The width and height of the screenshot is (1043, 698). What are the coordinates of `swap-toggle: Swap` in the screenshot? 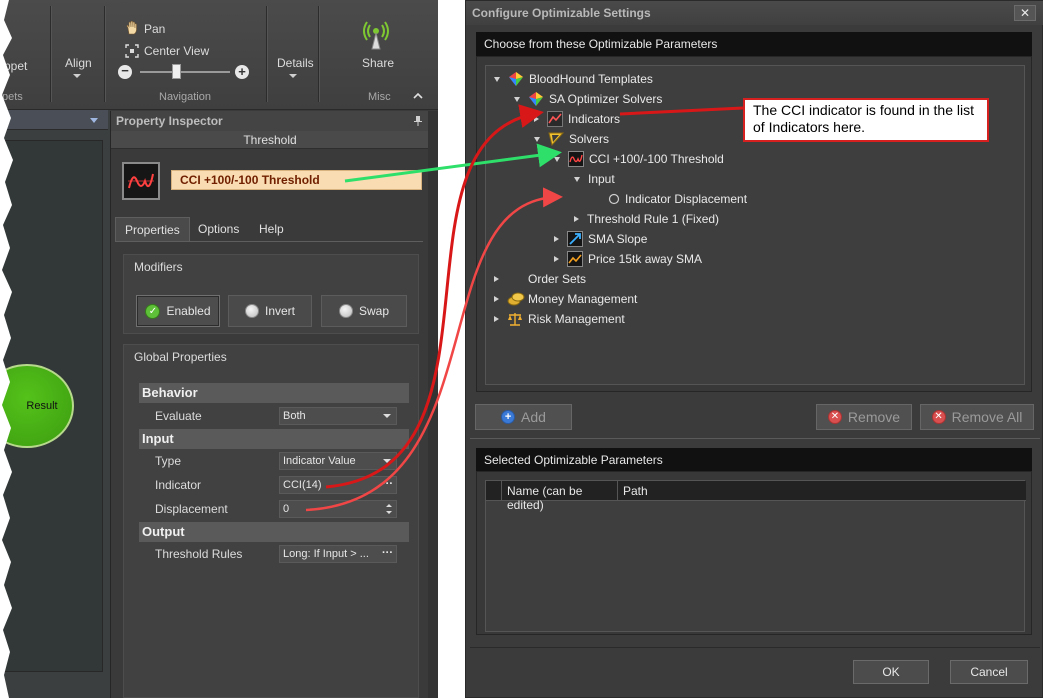 It's located at (364, 311).